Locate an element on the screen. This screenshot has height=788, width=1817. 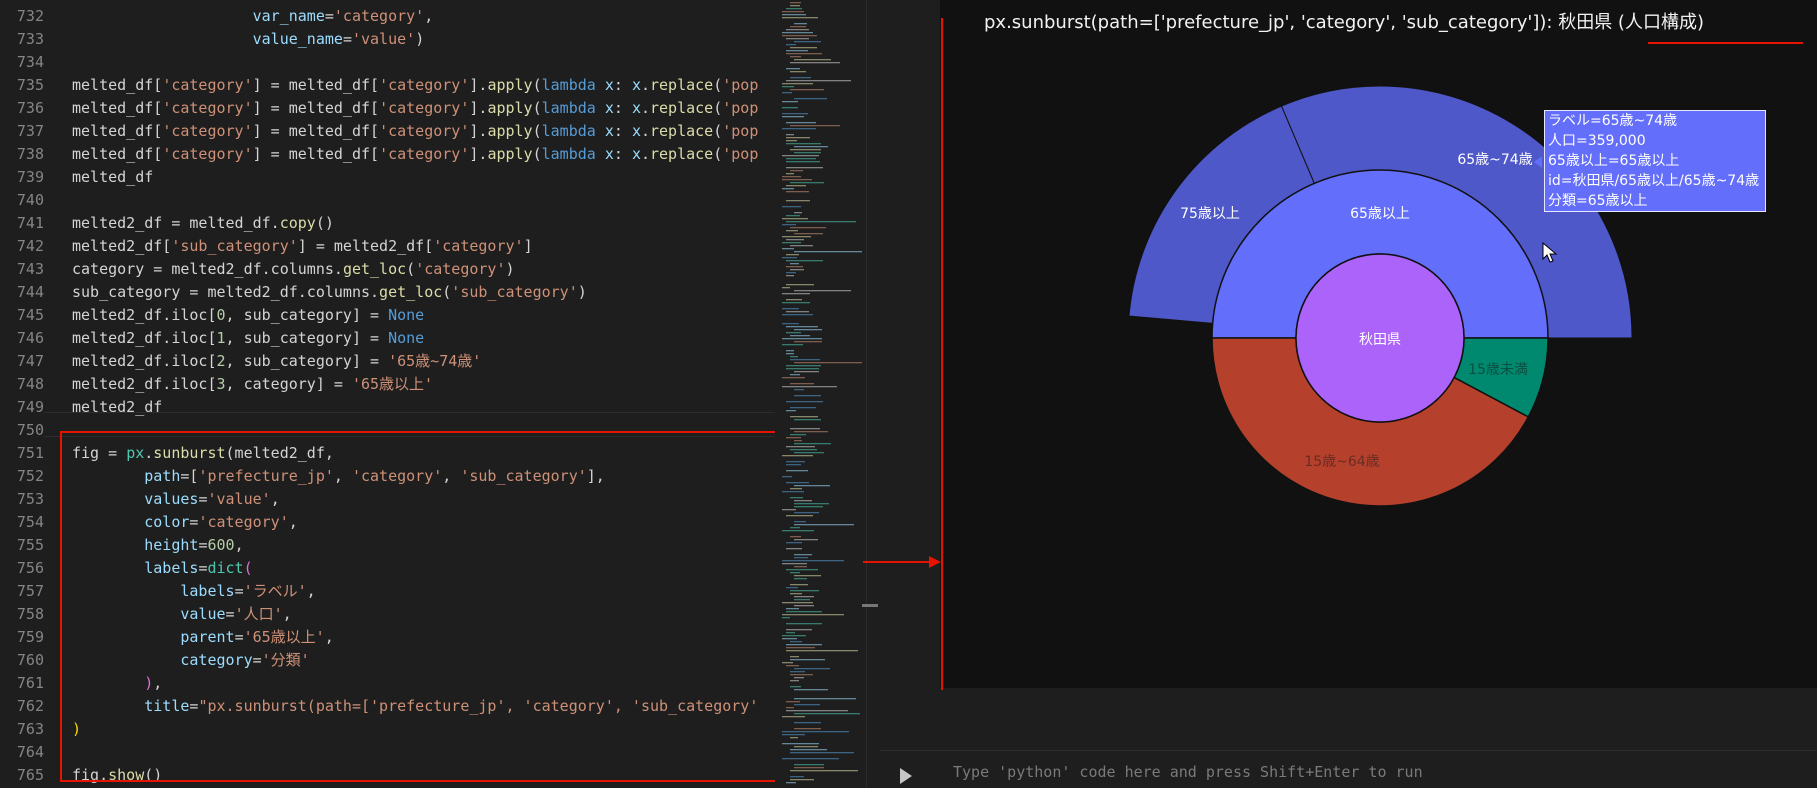
line-number: 746 is located at coordinates (30, 338).